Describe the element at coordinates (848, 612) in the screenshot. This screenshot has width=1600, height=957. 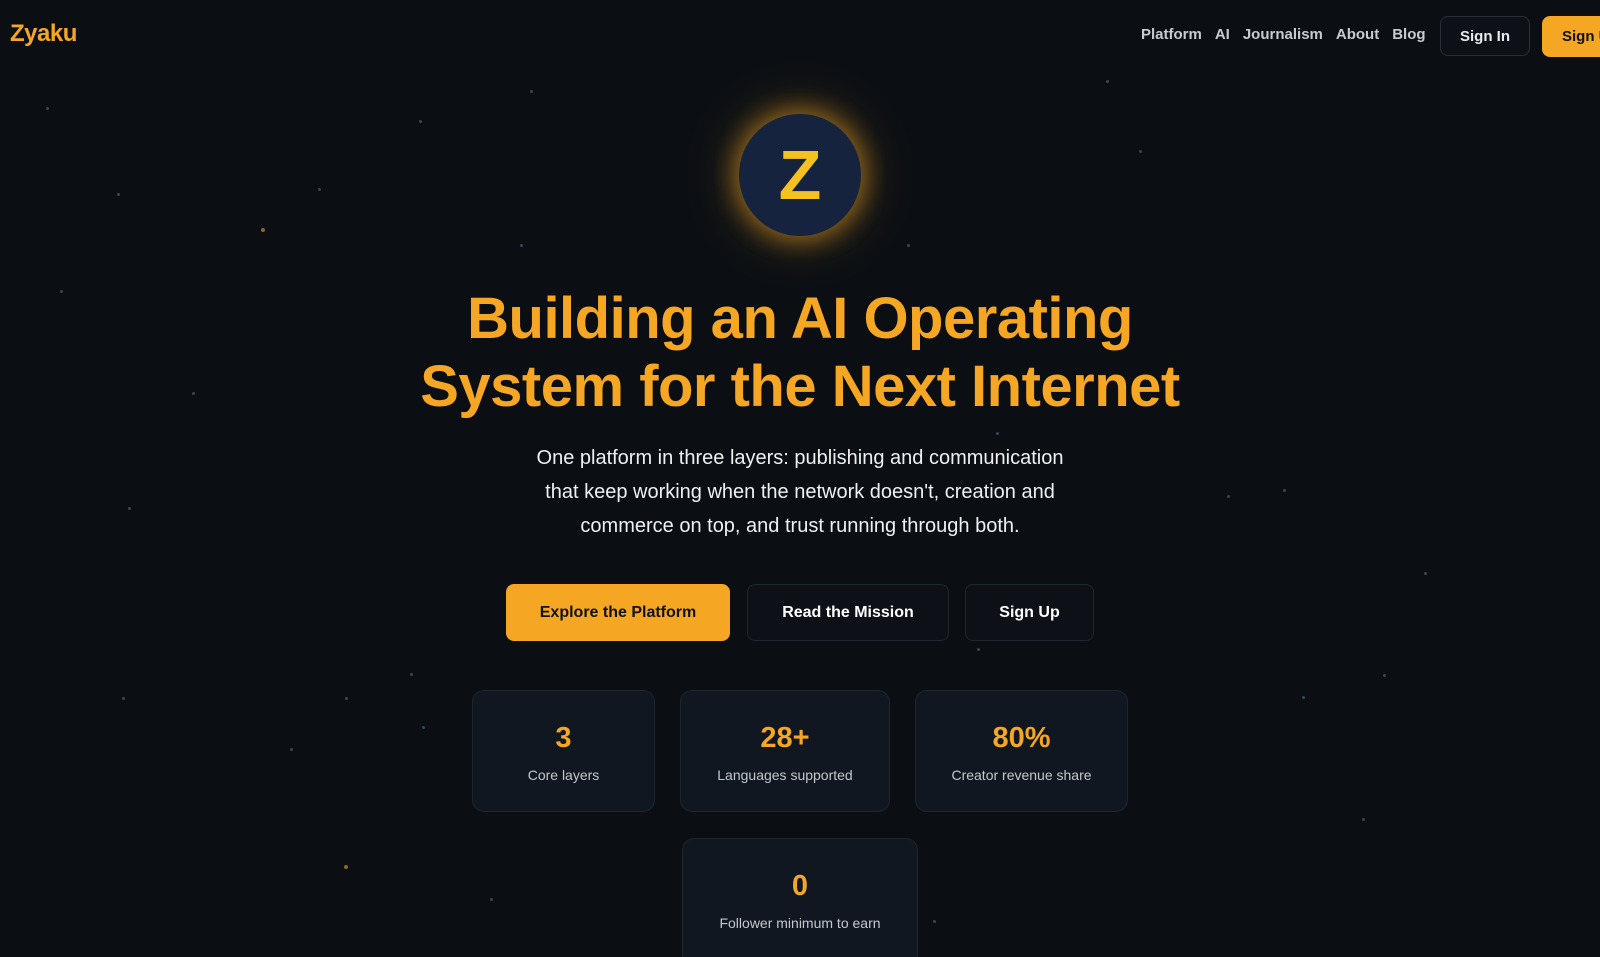
I see `read-mission-button: Read the Mission` at that location.